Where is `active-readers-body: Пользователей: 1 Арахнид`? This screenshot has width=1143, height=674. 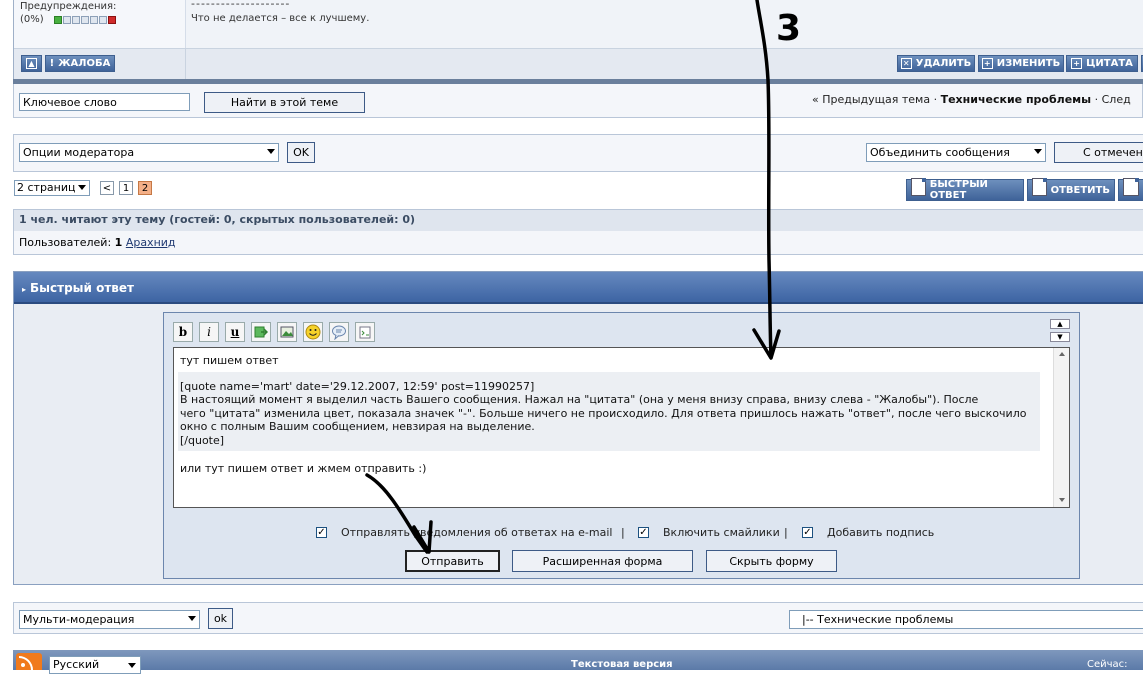 active-readers-body: Пользователей: 1 Арахнид is located at coordinates (578, 243).